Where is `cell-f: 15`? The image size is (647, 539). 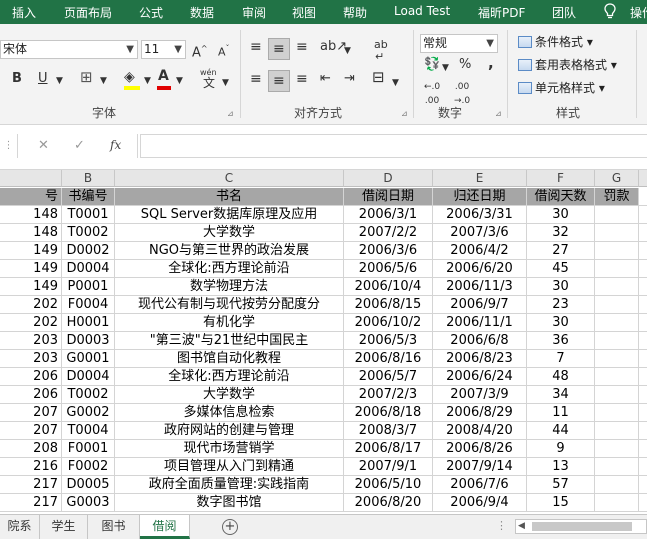
cell-f: 15 is located at coordinates (561, 503).